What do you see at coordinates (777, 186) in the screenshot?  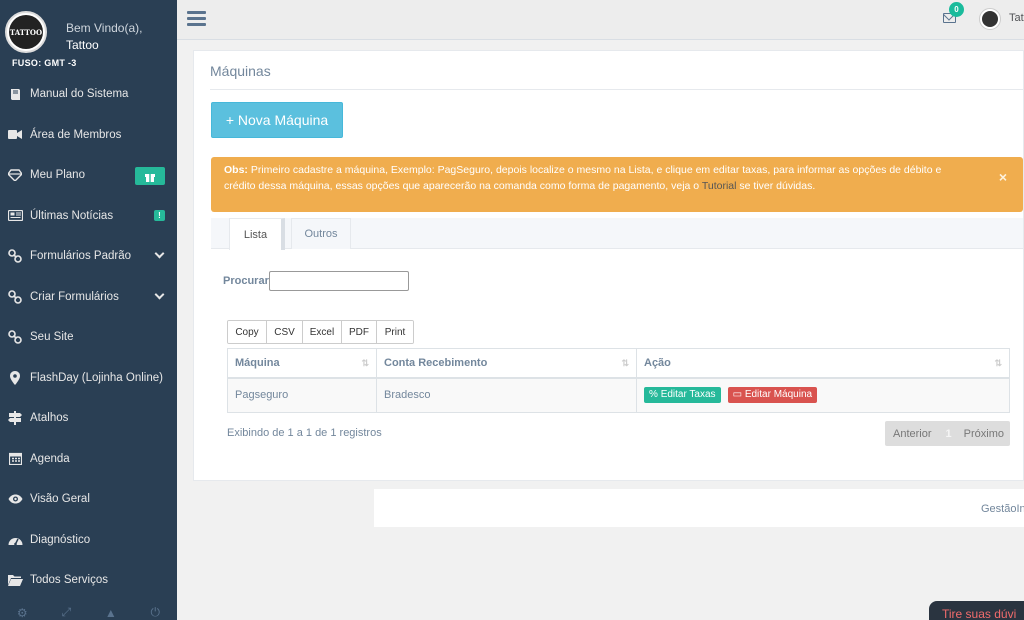 I see `alert-text-after: se tiver dúvidas.` at bounding box center [777, 186].